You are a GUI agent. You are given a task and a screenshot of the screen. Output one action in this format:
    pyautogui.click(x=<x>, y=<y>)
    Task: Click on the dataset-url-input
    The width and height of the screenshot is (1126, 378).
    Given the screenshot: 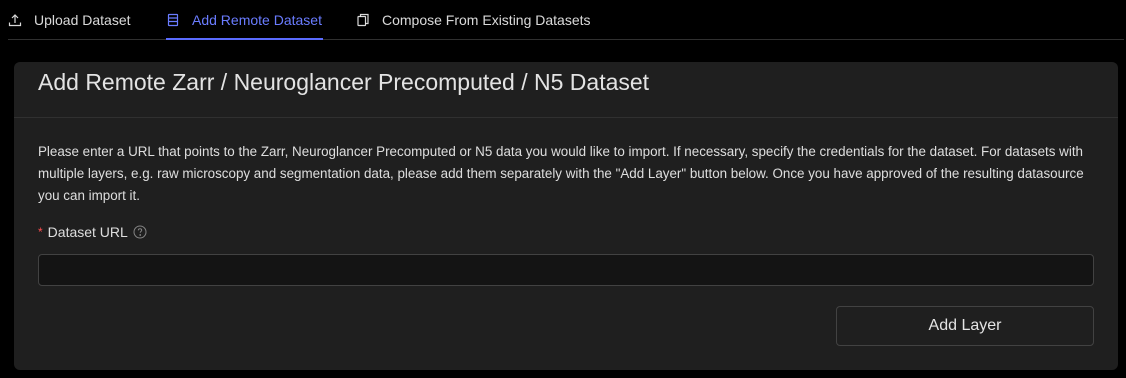 What is the action you would take?
    pyautogui.click(x=566, y=270)
    